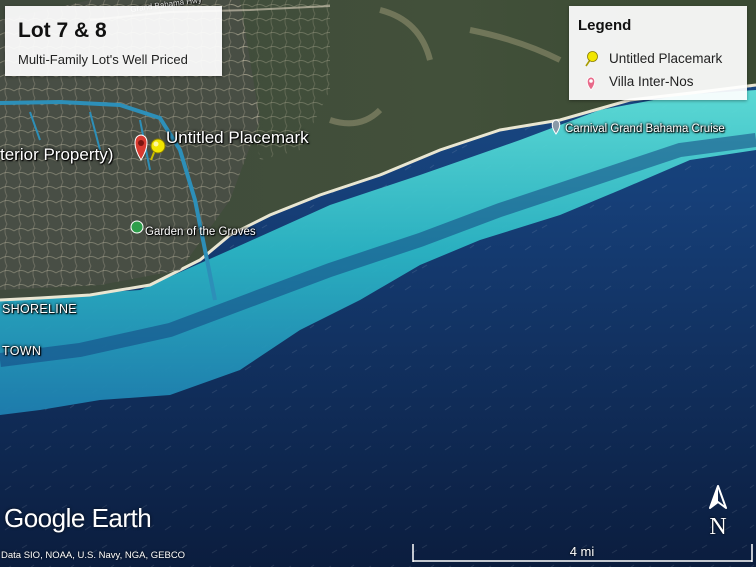 The image size is (756, 567). I want to click on legend-item-label: Villa Inter-Nos, so click(651, 81).